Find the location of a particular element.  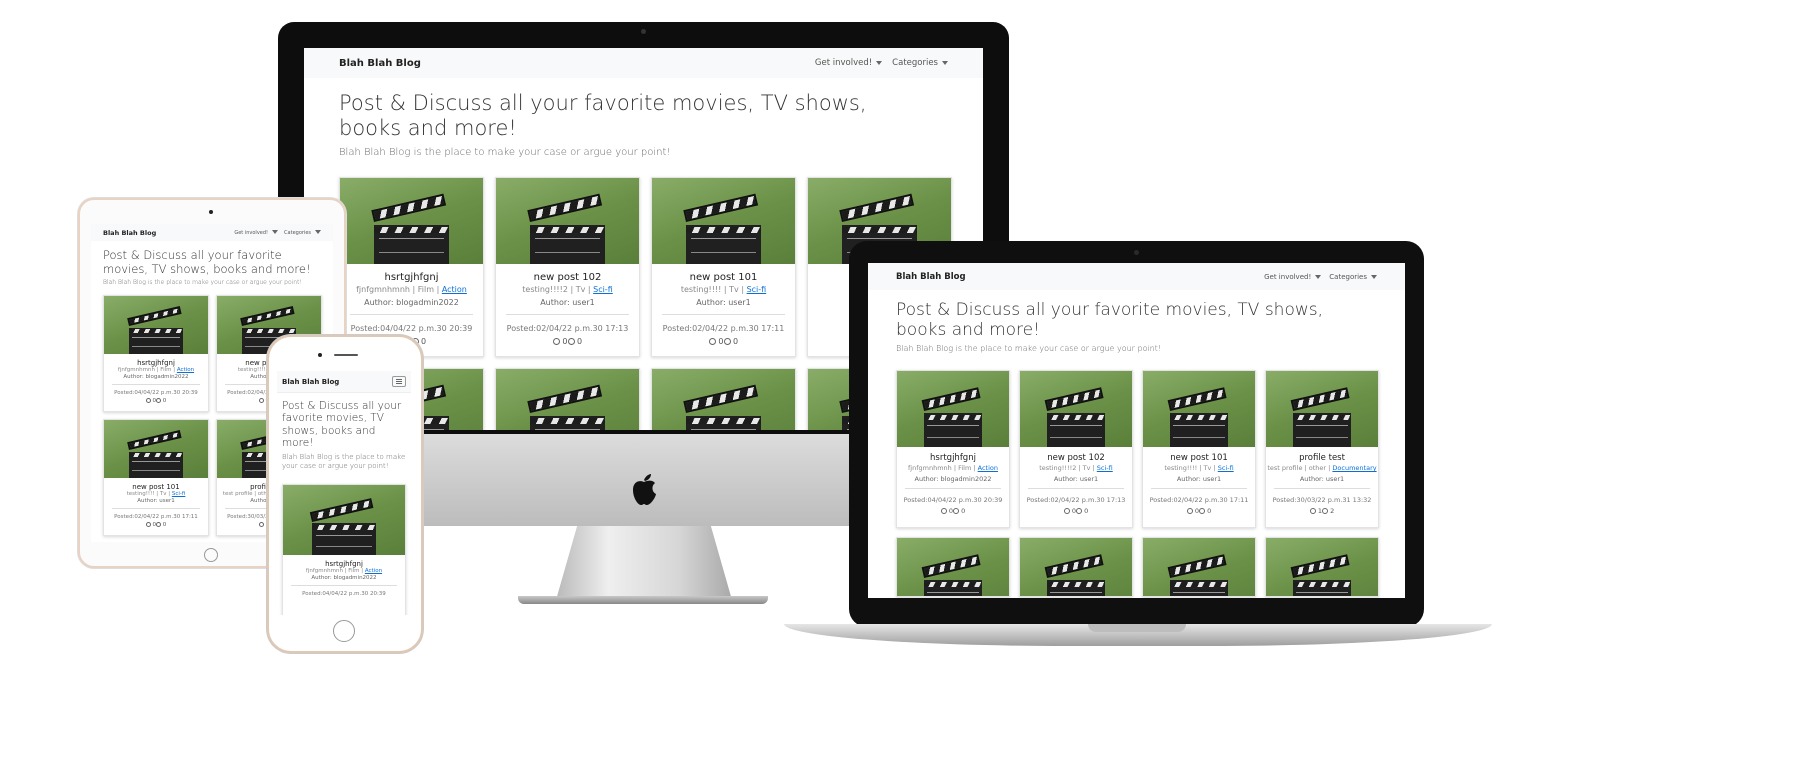

tablet-home-button is located at coordinates (211, 555).